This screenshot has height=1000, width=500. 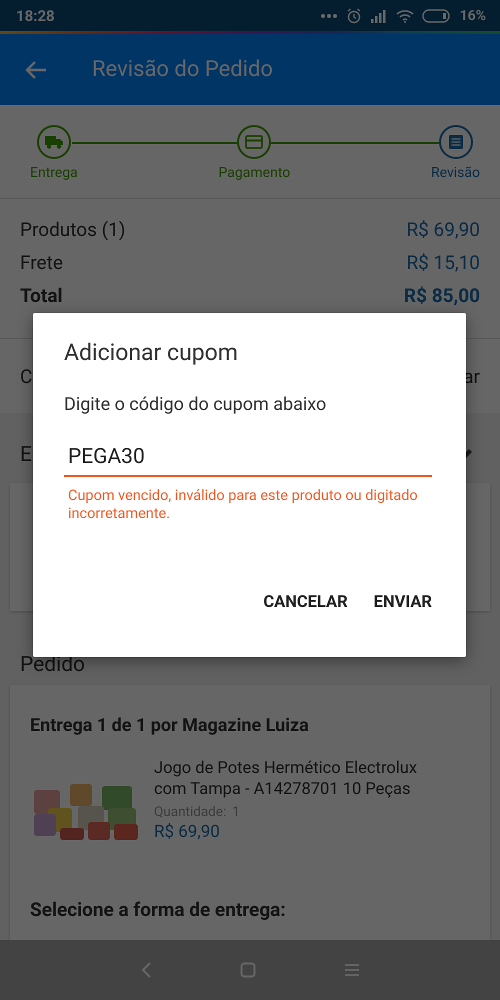 What do you see at coordinates (455, 173) in the screenshot?
I see `step-label: Revisão` at bounding box center [455, 173].